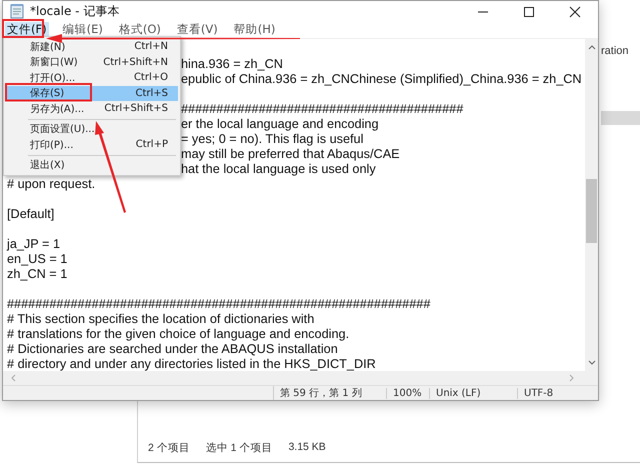  What do you see at coordinates (280, 124) in the screenshot?
I see `text-line: er the local language and encoding` at bounding box center [280, 124].